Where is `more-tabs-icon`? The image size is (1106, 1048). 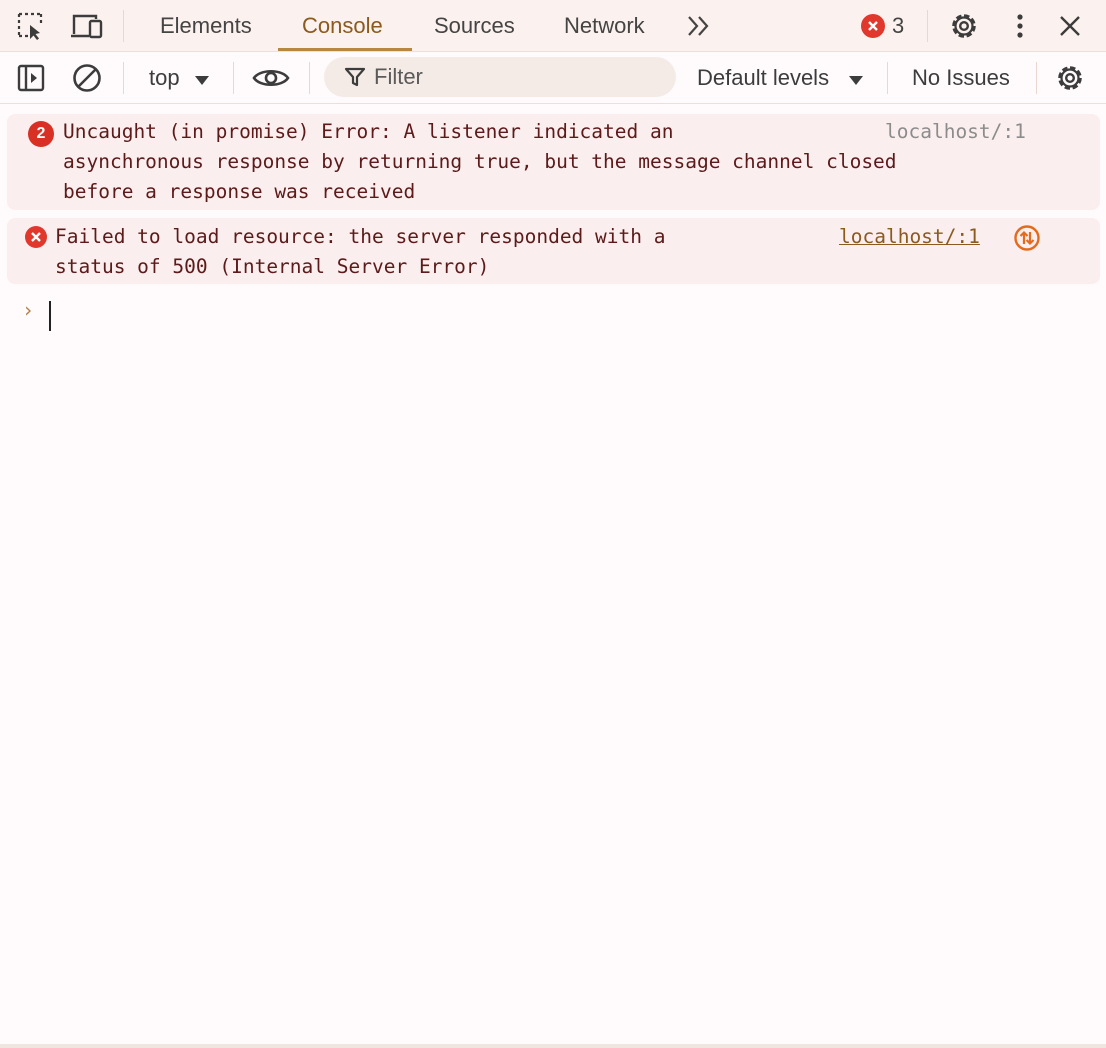 more-tabs-icon is located at coordinates (699, 26).